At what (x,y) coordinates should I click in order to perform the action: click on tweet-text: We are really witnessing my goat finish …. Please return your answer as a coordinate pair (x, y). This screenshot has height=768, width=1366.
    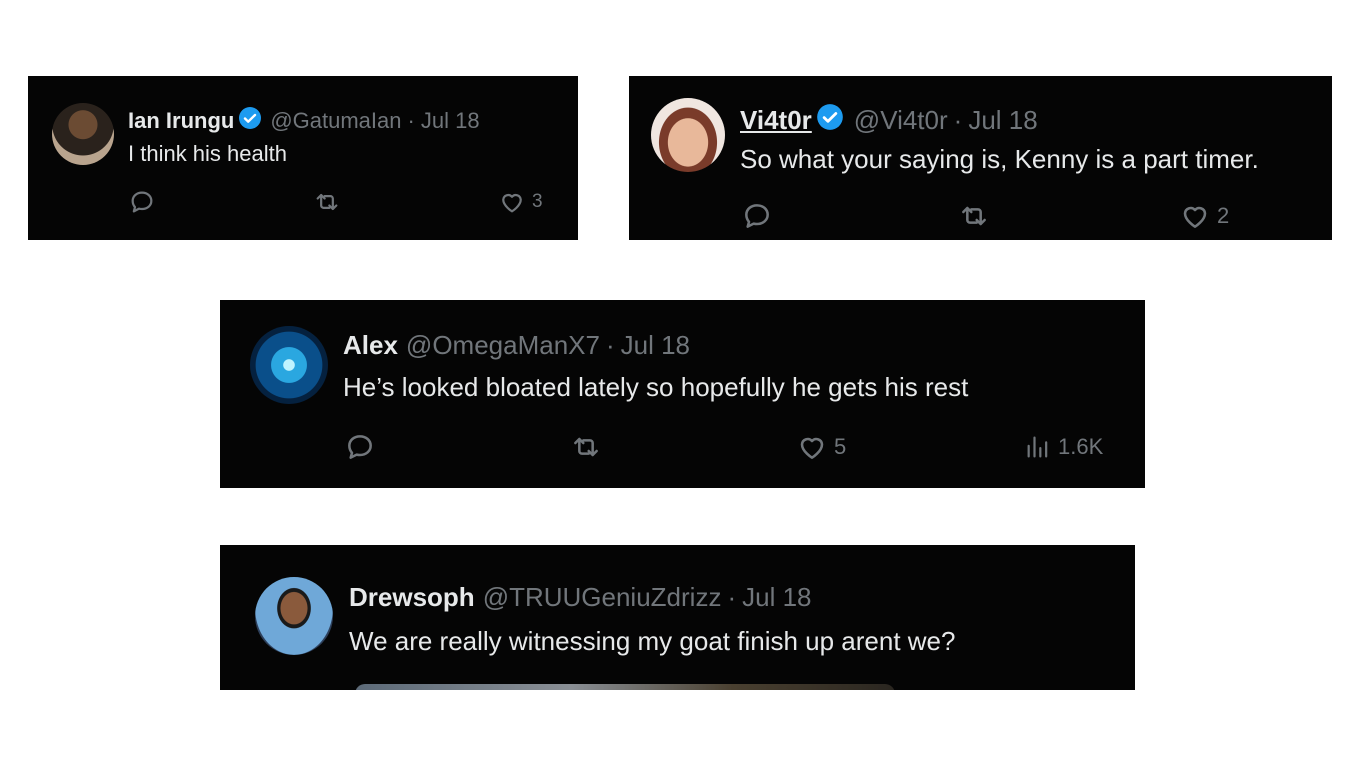
    Looking at the image, I should click on (652, 641).